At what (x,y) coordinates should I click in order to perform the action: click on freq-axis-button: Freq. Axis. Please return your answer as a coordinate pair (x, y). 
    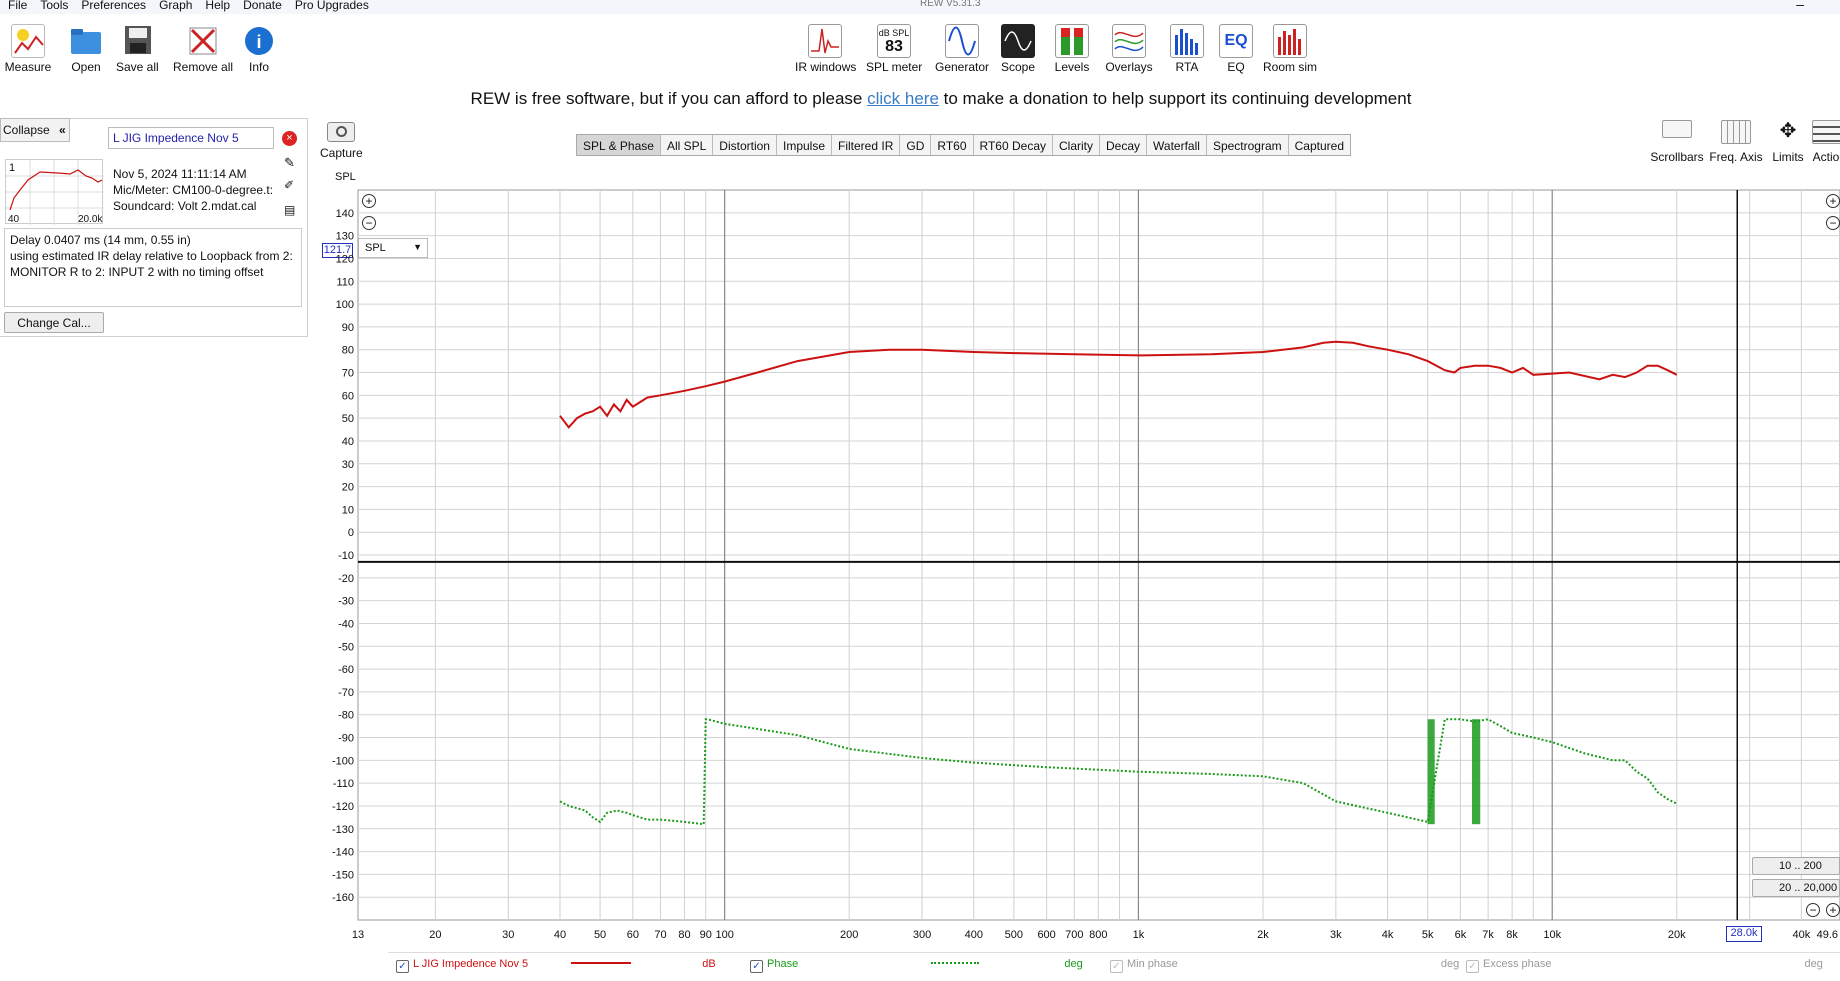
    Looking at the image, I should click on (1736, 142).